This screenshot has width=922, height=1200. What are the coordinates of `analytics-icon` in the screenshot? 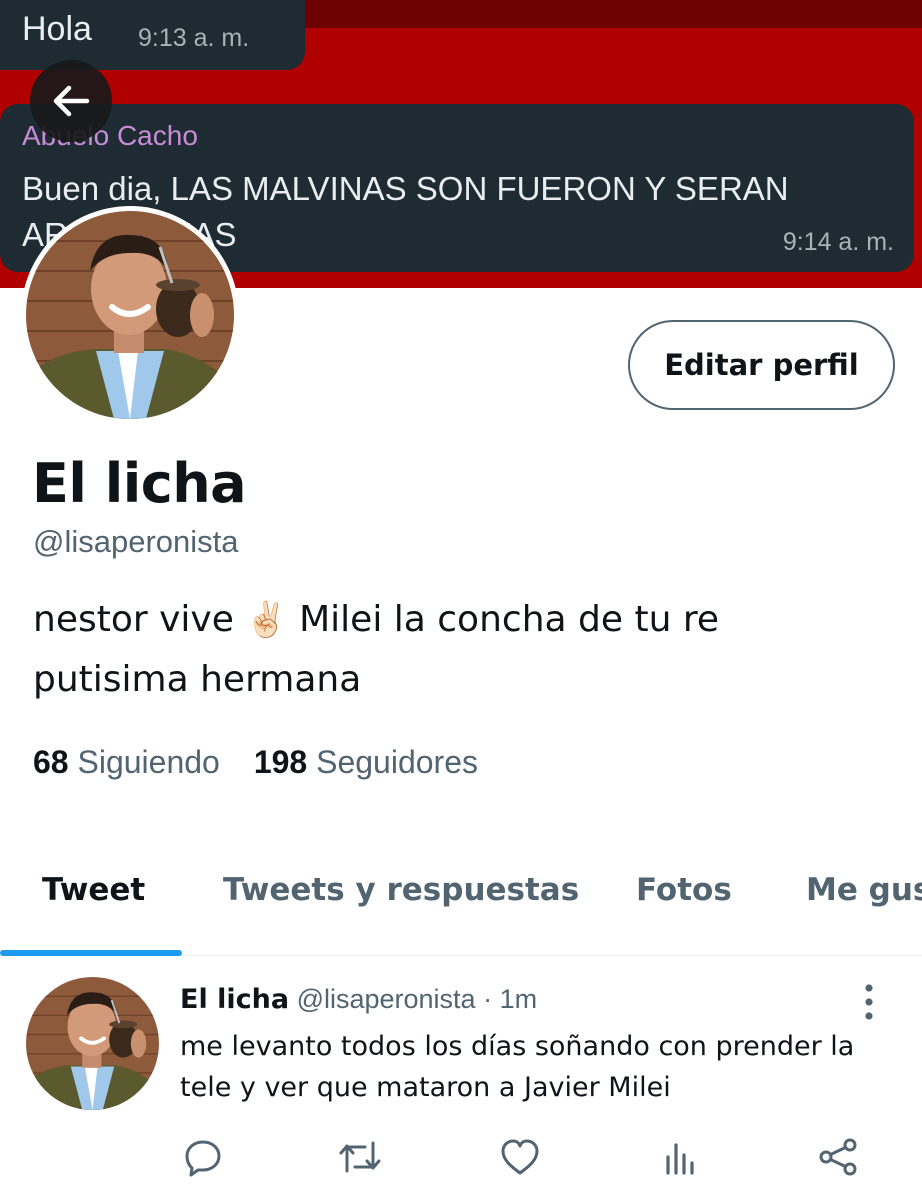 It's located at (680, 1159).